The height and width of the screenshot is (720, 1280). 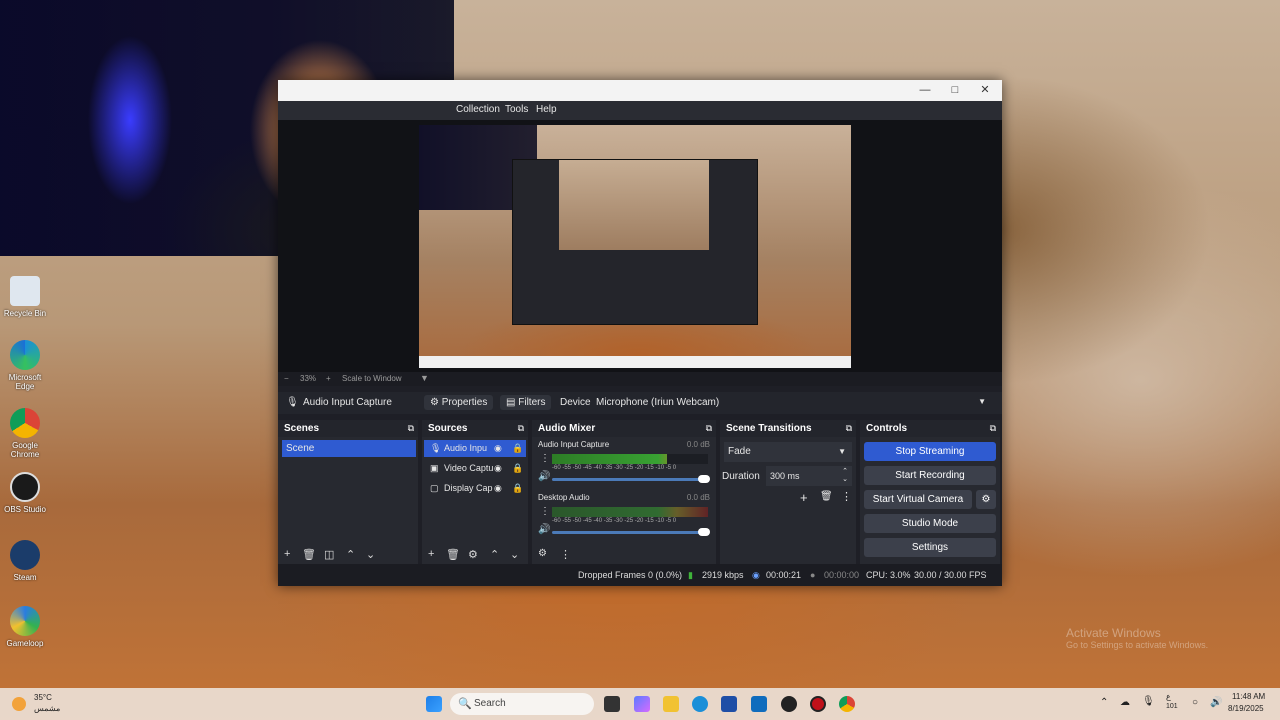 What do you see at coordinates (328, 378) in the screenshot?
I see `zoom-in-icon: +` at bounding box center [328, 378].